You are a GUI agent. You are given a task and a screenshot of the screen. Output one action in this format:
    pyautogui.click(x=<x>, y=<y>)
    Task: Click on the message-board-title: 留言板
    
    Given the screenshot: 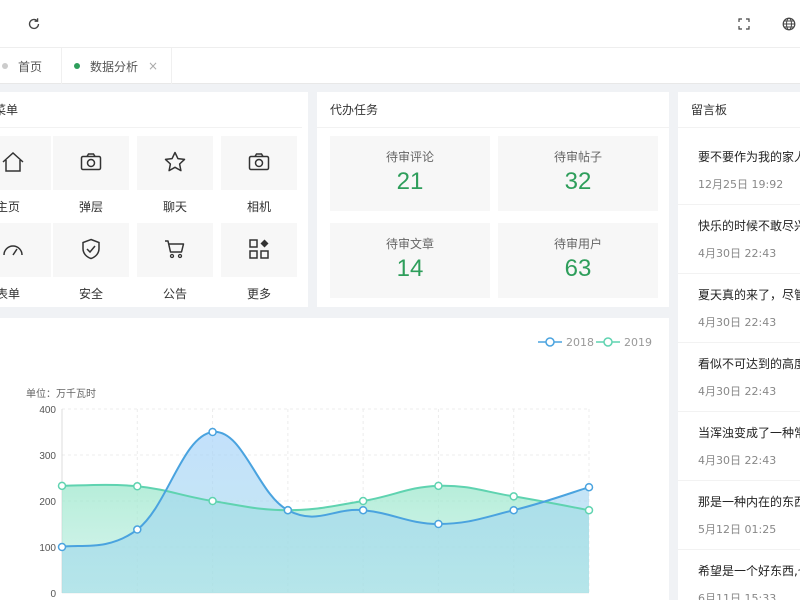 What is the action you would take?
    pyautogui.click(x=739, y=110)
    